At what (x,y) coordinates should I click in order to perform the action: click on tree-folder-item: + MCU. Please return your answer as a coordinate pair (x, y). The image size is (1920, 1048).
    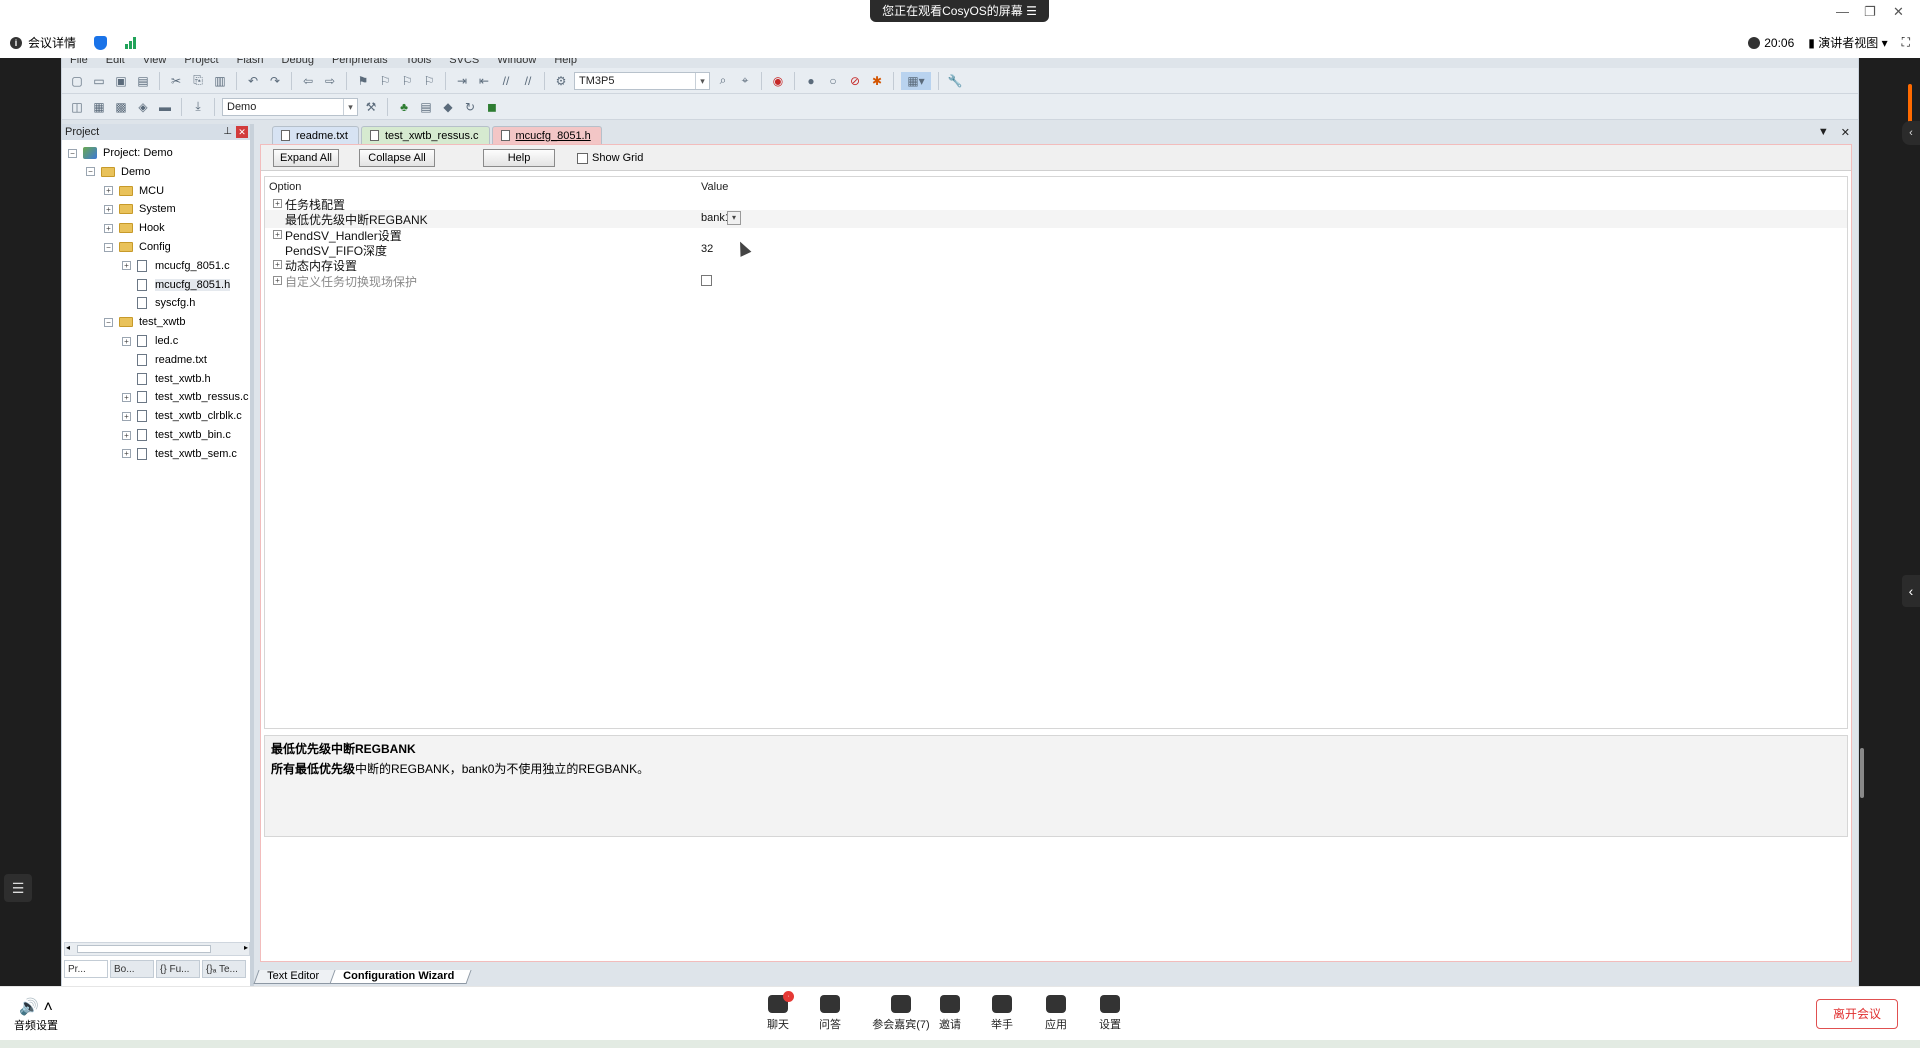
    Looking at the image, I should click on (134, 191).